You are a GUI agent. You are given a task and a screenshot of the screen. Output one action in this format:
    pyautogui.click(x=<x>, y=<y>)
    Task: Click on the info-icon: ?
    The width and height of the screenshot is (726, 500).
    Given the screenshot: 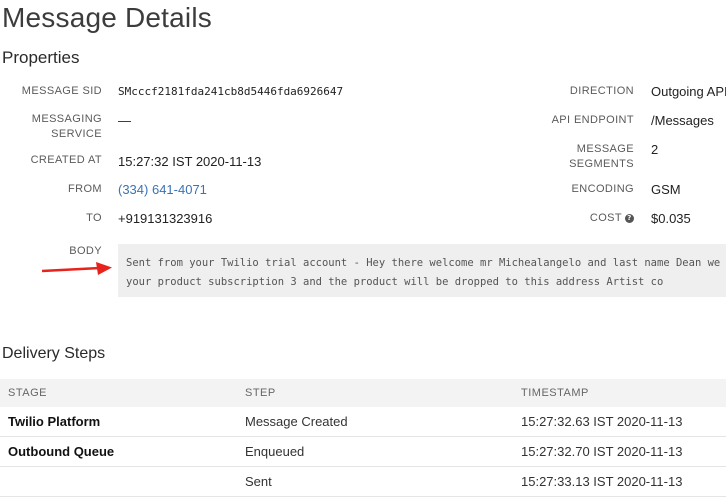 What is the action you would take?
    pyautogui.click(x=629, y=218)
    